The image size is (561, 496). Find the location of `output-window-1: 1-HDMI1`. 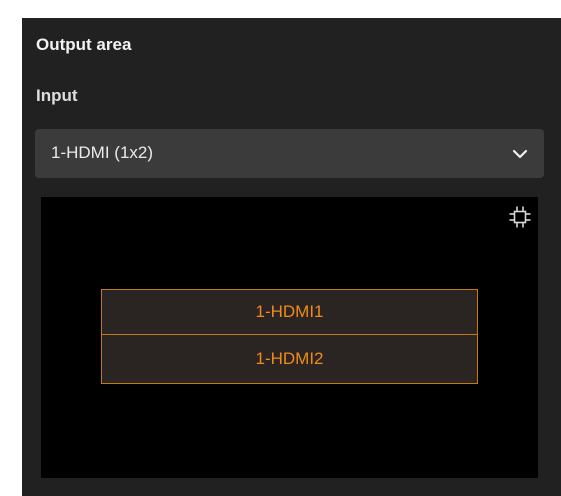

output-window-1: 1-HDMI1 is located at coordinates (289, 312).